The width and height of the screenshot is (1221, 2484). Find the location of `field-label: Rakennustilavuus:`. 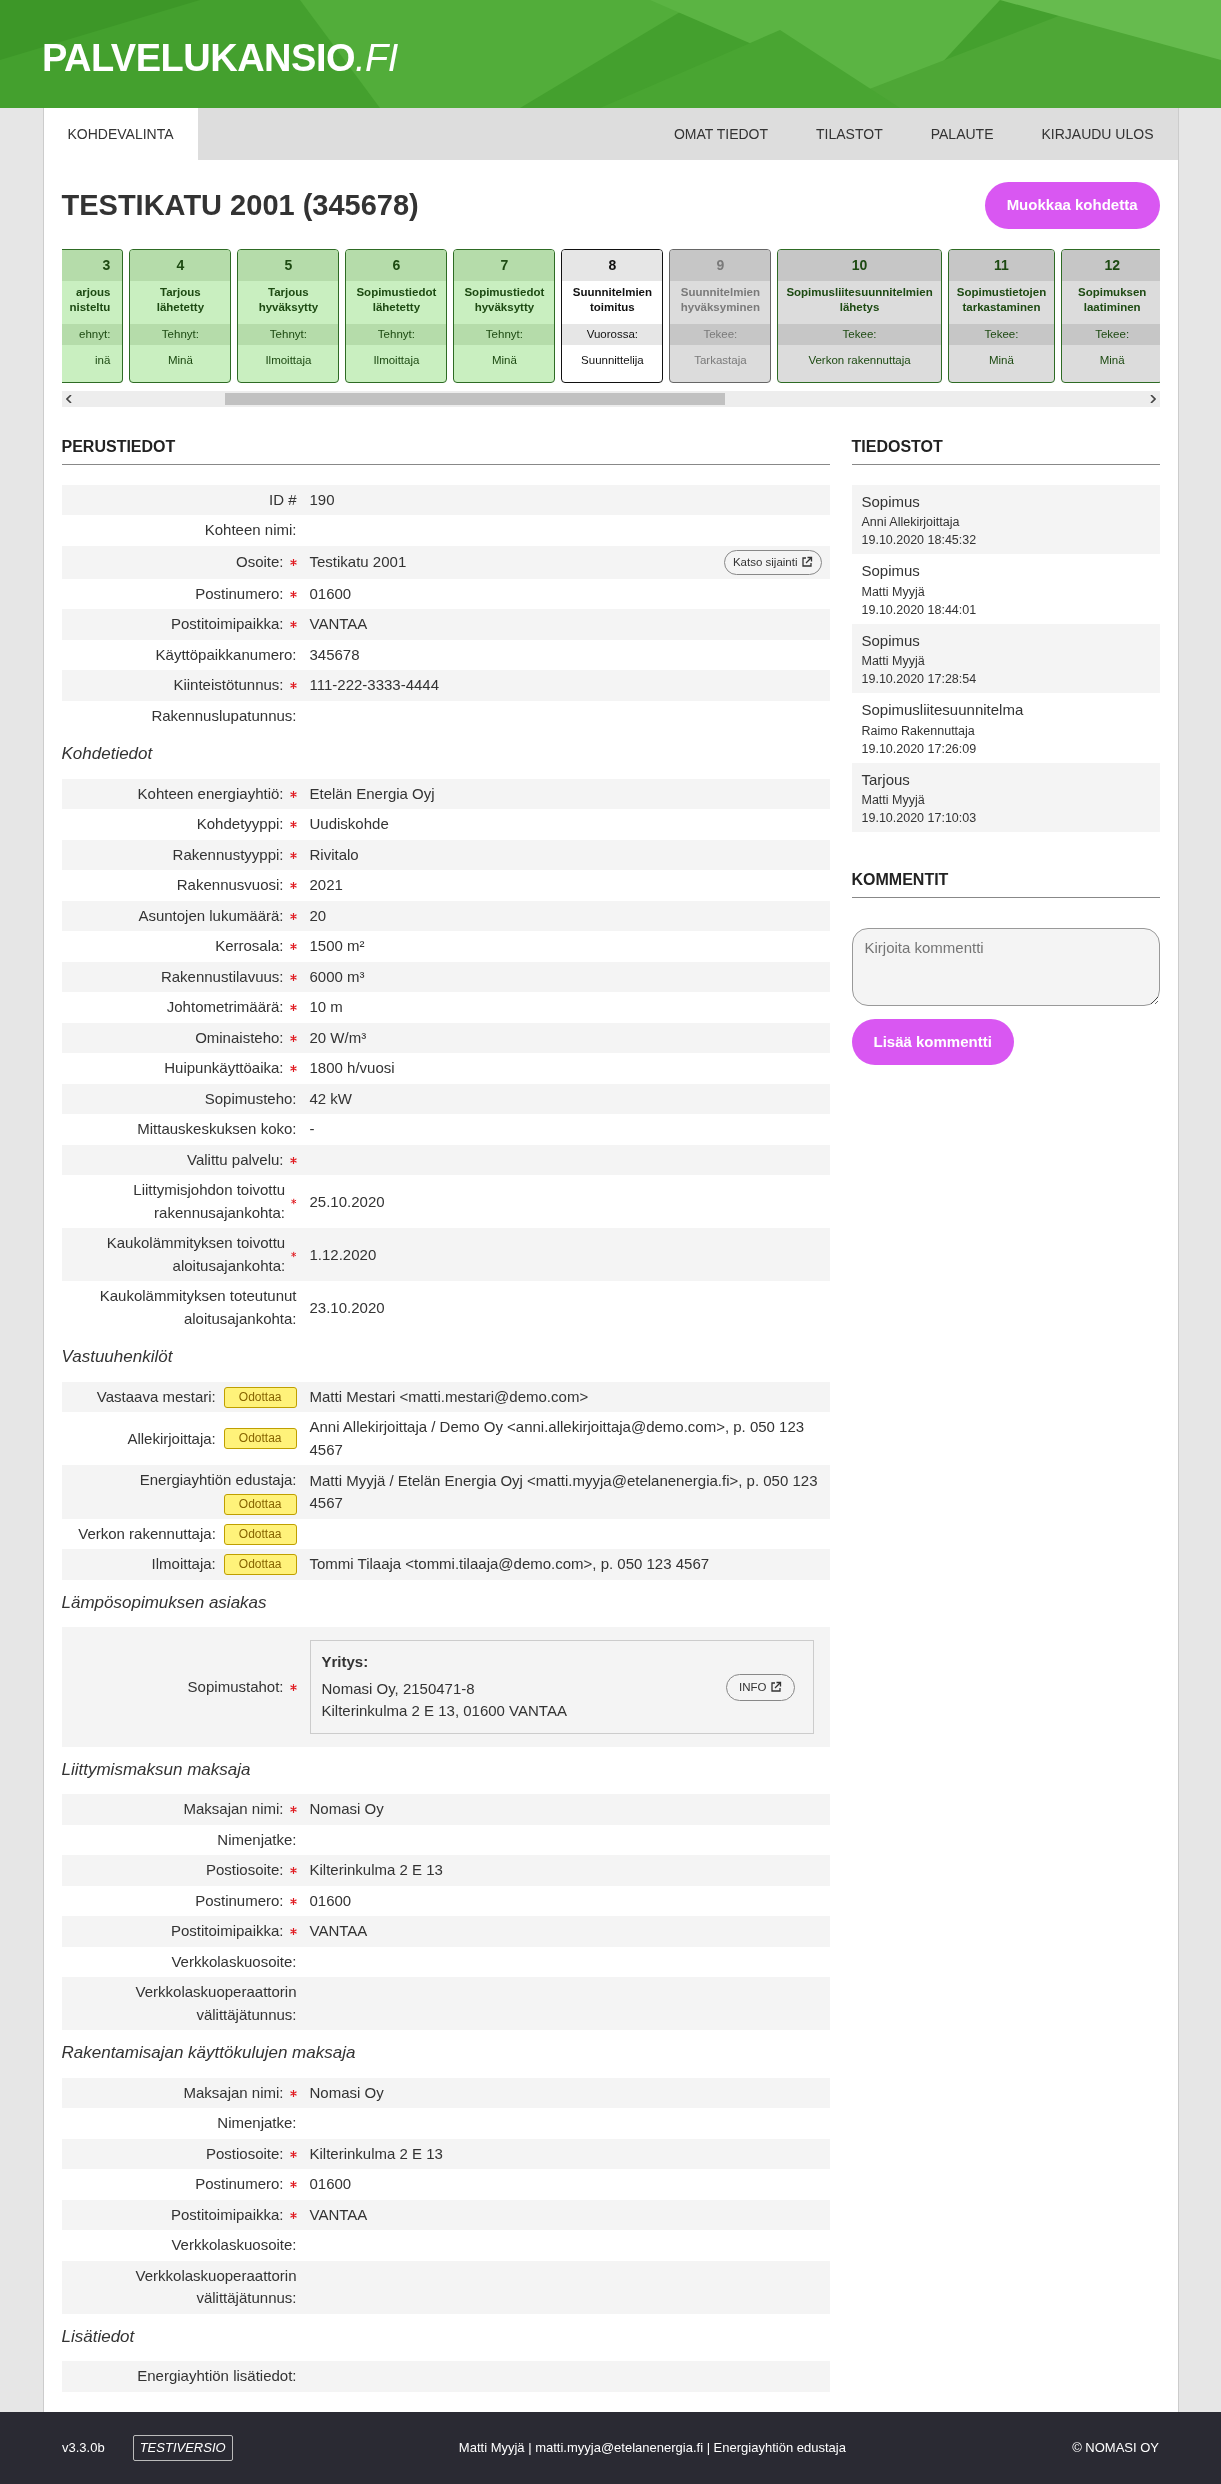

field-label: Rakennustilavuus: is located at coordinates (222, 976).